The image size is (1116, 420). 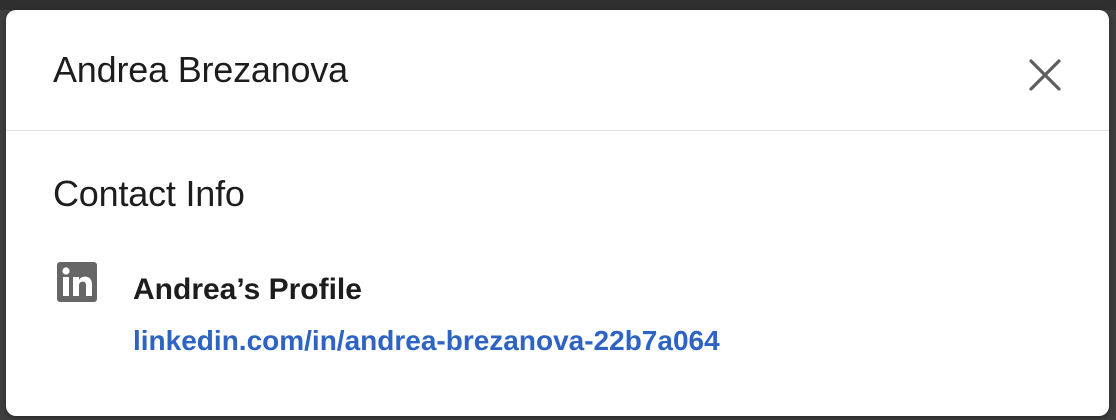 What do you see at coordinates (558, 5) in the screenshot?
I see `backdrop-strip` at bounding box center [558, 5].